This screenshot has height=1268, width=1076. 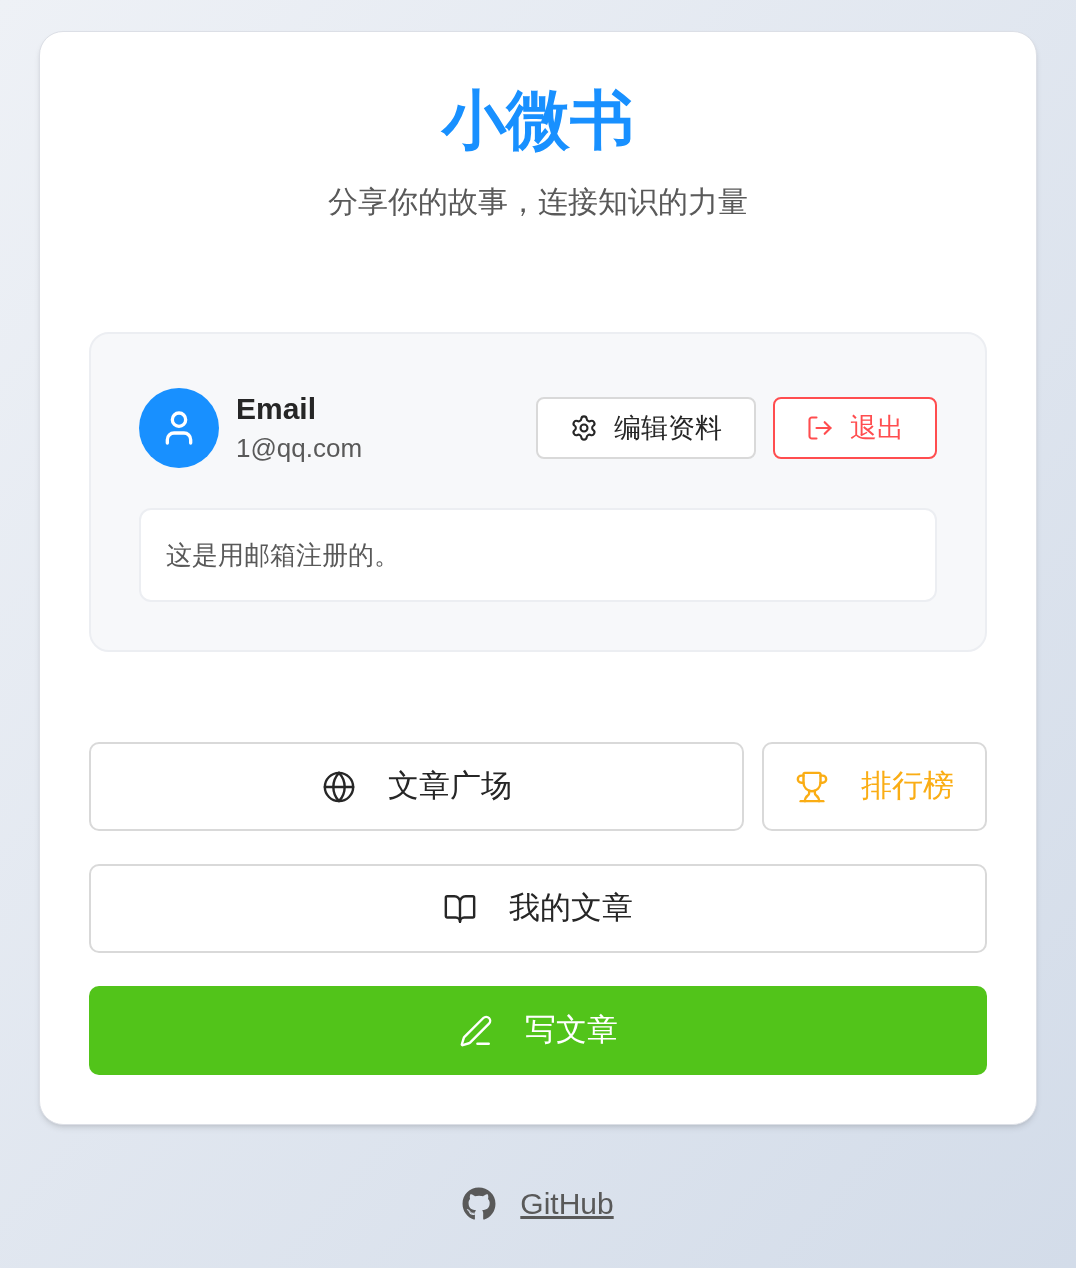 What do you see at coordinates (299, 448) in the screenshot?
I see `user-email: 1@qq.com` at bounding box center [299, 448].